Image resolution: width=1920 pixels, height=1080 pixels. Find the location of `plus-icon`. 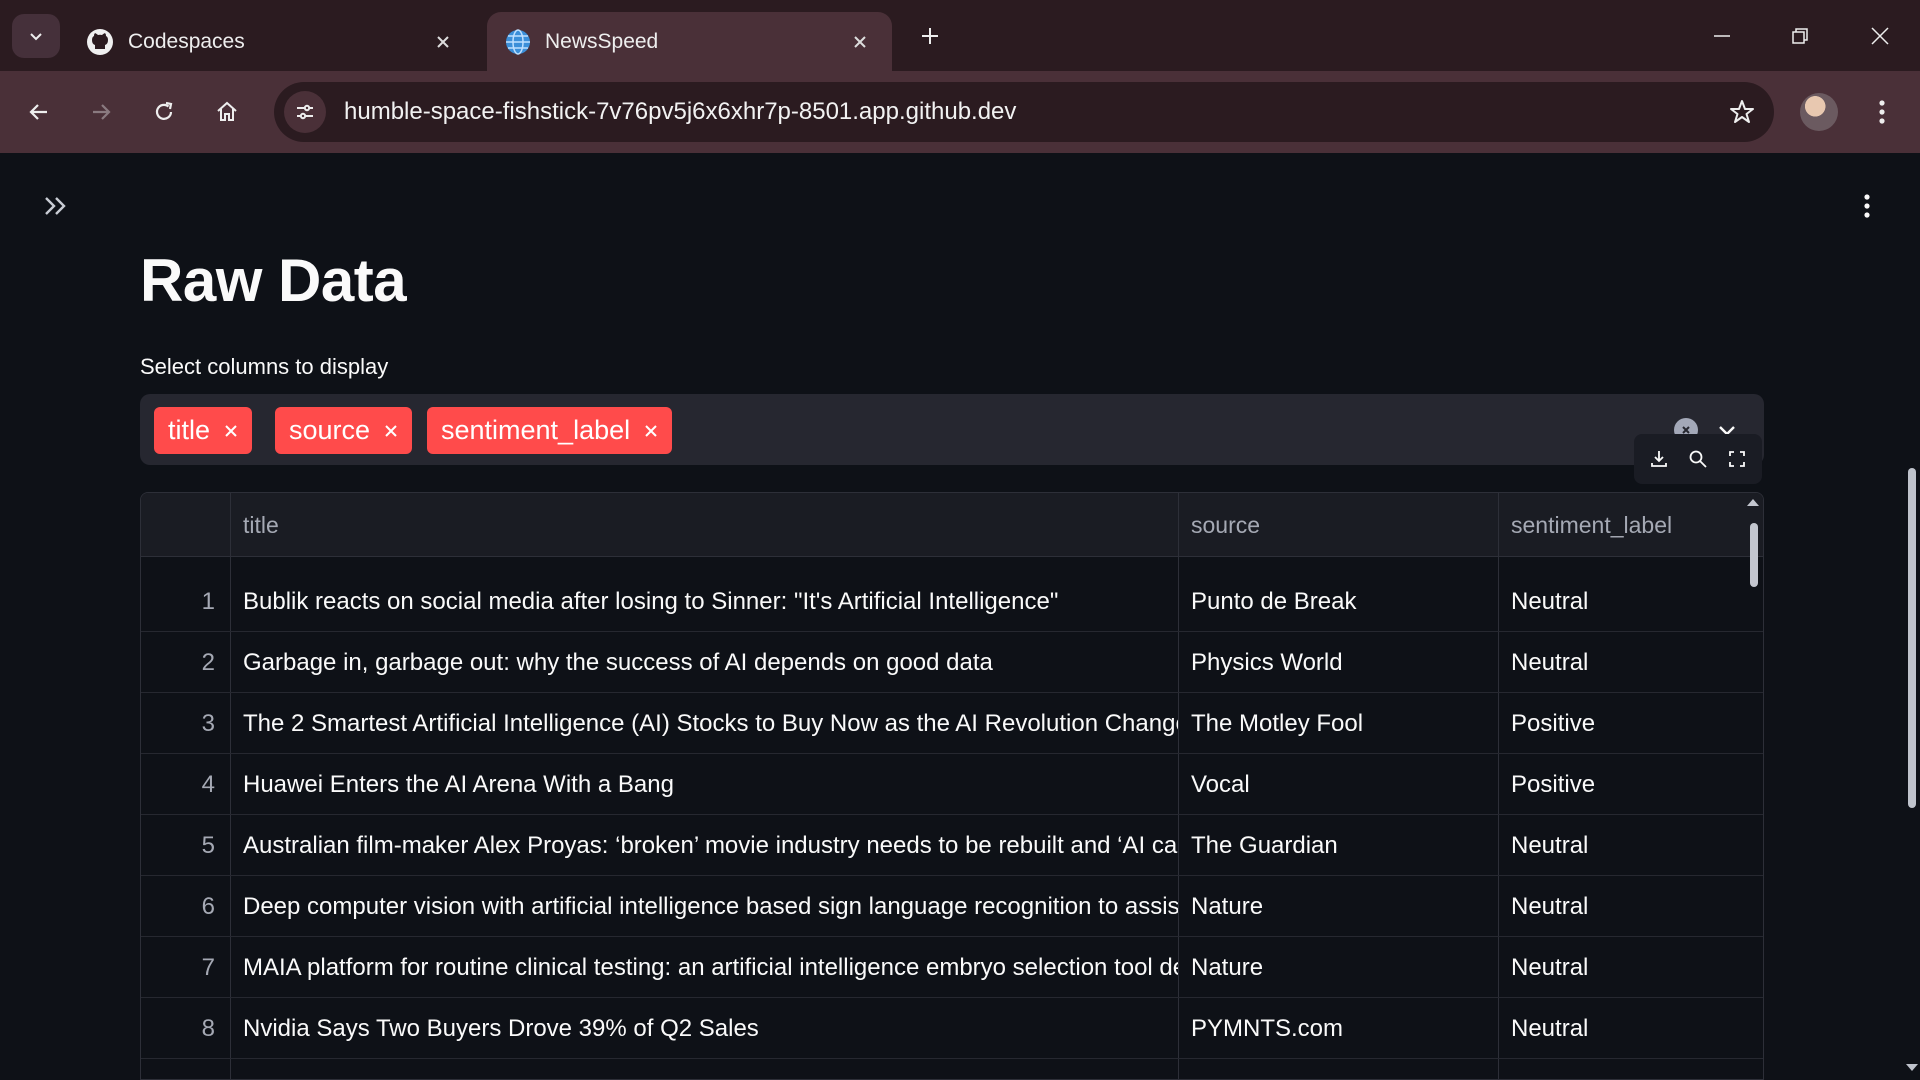

plus-icon is located at coordinates (930, 36).